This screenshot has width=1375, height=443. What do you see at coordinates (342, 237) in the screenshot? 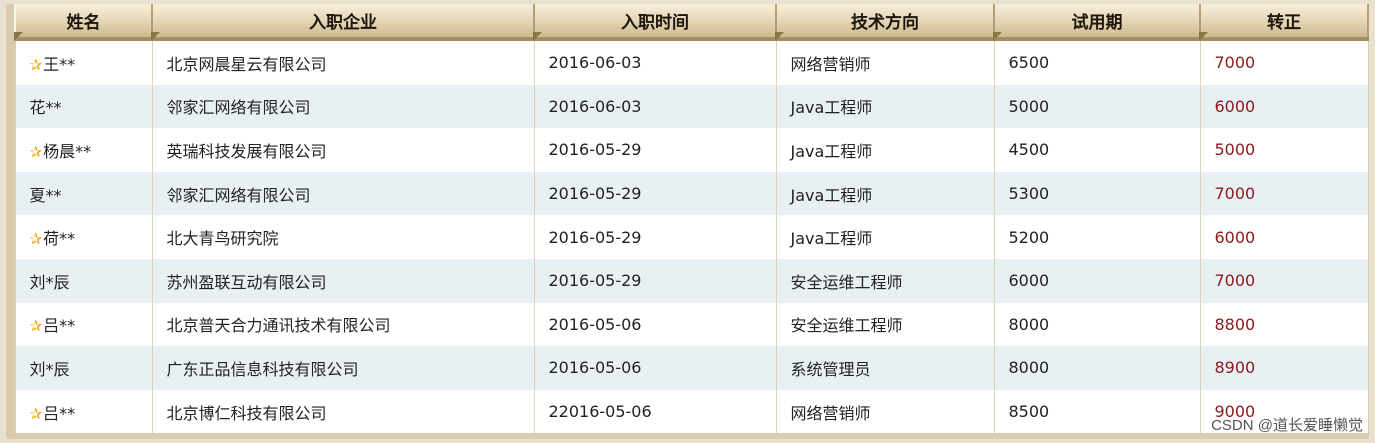
I see `cell-company: 北大青鸟研究院` at bounding box center [342, 237].